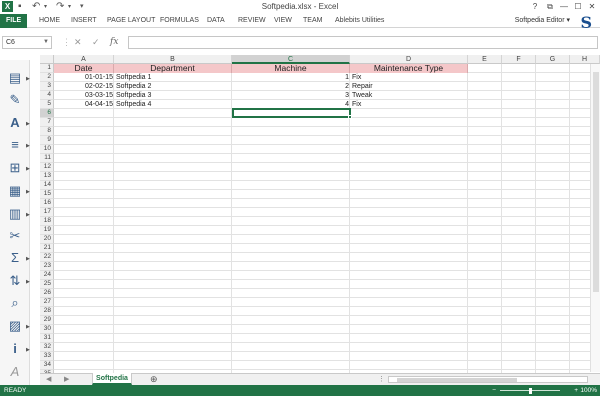 The width and height of the screenshot is (600, 396). Describe the element at coordinates (47, 275) in the screenshot. I see `row-header-24: 24` at that location.